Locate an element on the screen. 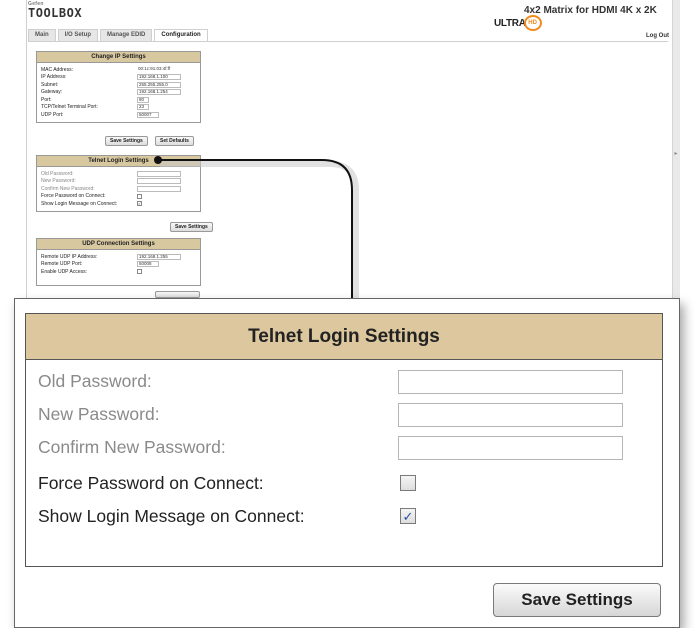 Image resolution: width=694 pixels, height=628 pixels. gateway-input: 192.168.1.254 is located at coordinates (159, 92).